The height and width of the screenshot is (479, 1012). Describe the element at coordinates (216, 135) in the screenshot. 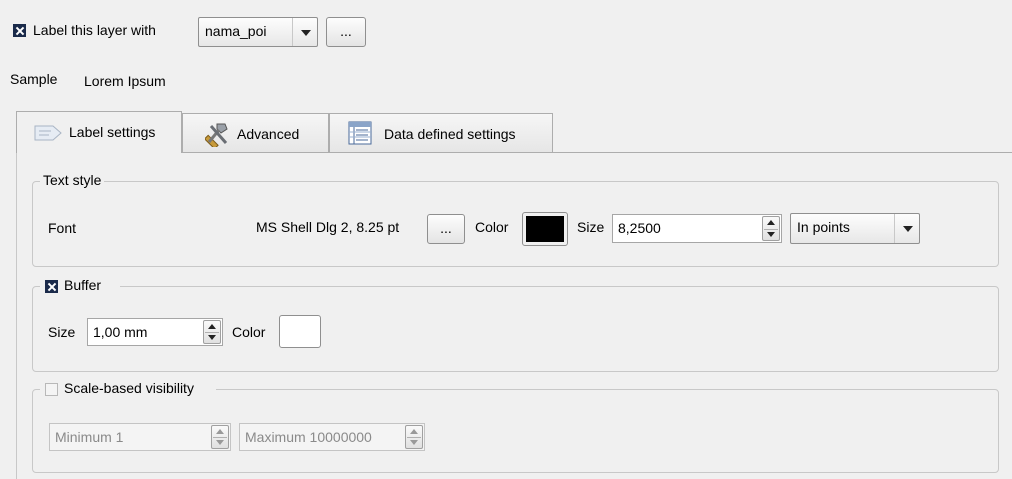

I see `tools-icon` at that location.